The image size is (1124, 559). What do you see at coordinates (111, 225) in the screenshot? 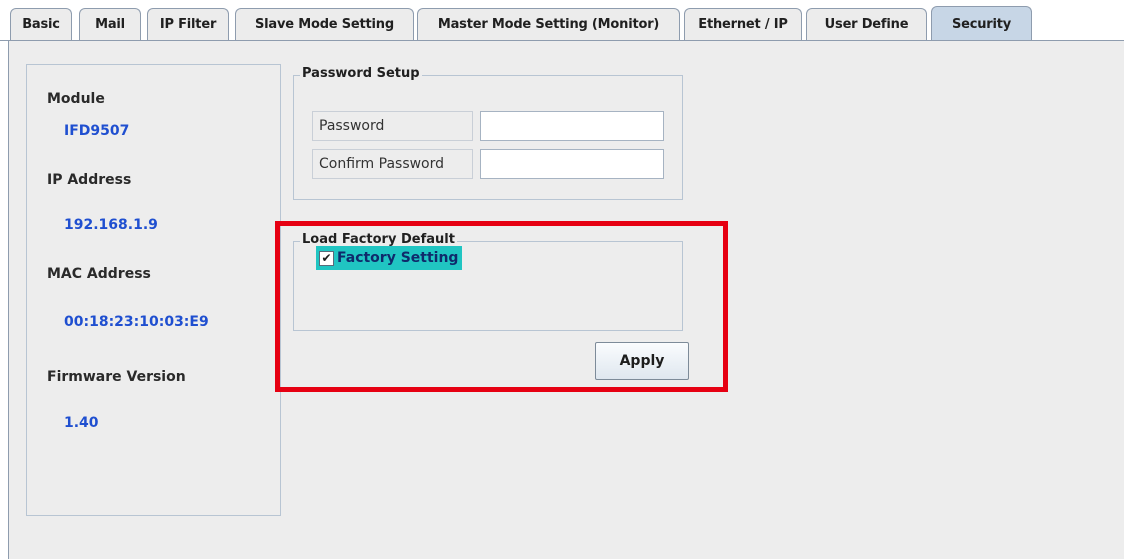
I see `ip-address-value: 192.168.1.9` at bounding box center [111, 225].